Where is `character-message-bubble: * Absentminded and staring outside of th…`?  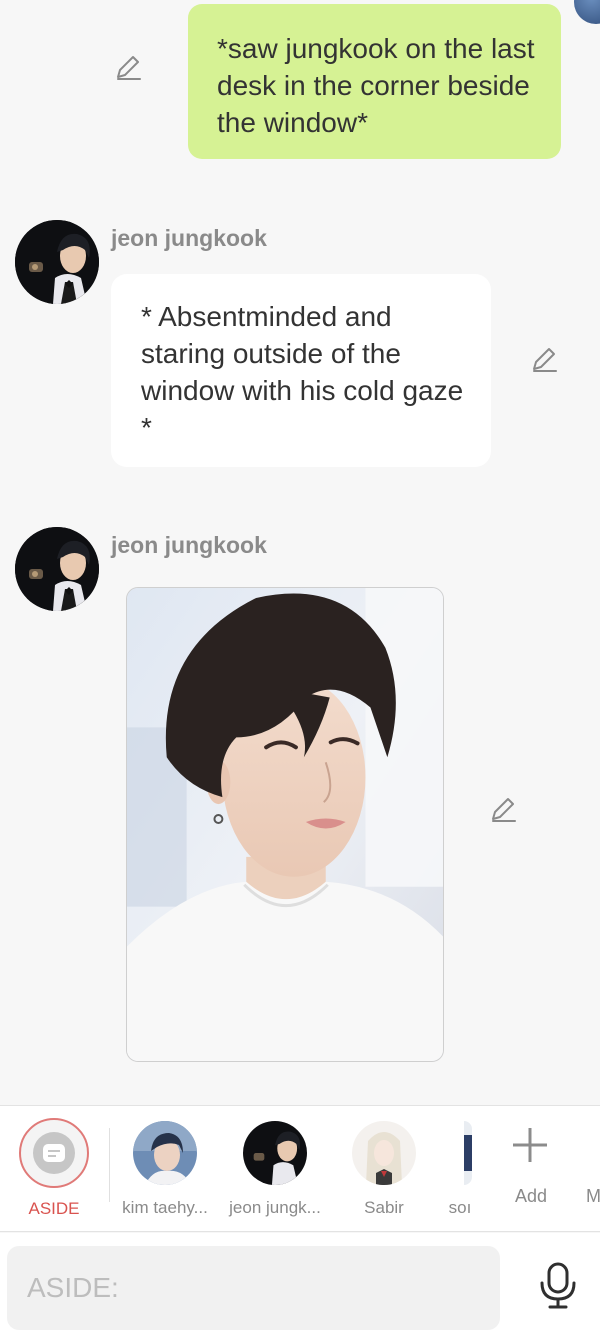 character-message-bubble: * Absentminded and staring outside of th… is located at coordinates (301, 370).